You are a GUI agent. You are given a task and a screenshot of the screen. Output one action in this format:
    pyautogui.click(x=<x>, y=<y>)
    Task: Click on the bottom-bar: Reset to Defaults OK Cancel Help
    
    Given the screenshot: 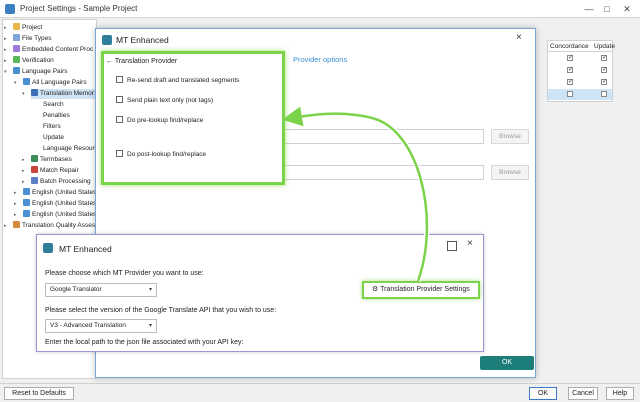 What is the action you would take?
    pyautogui.click(x=320, y=392)
    